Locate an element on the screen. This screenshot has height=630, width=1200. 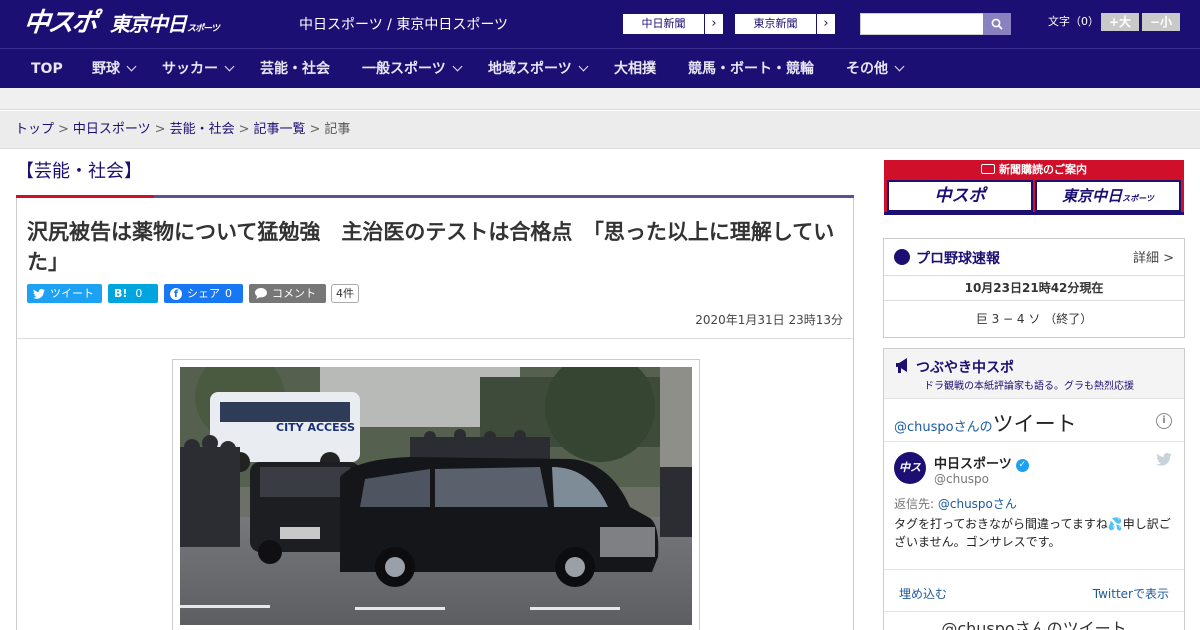
nav-label: 芸能・社会 is located at coordinates (295, 69).